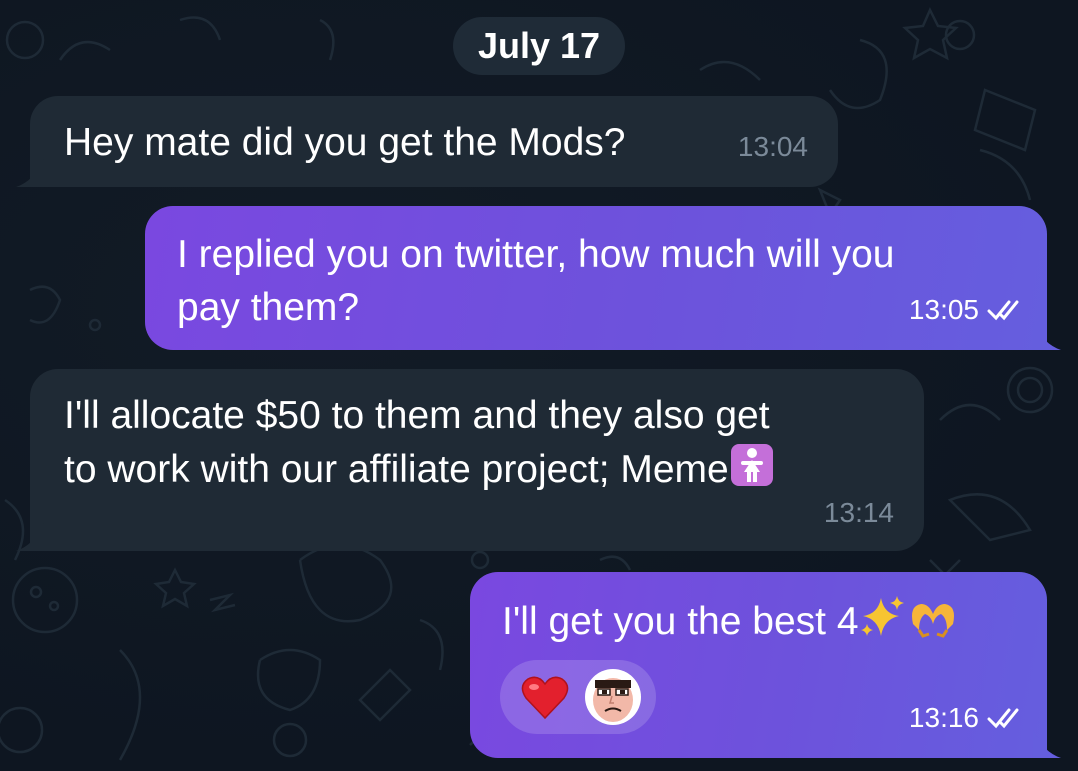  I want to click on message-text: I'll get you the best 4, so click(730, 621).